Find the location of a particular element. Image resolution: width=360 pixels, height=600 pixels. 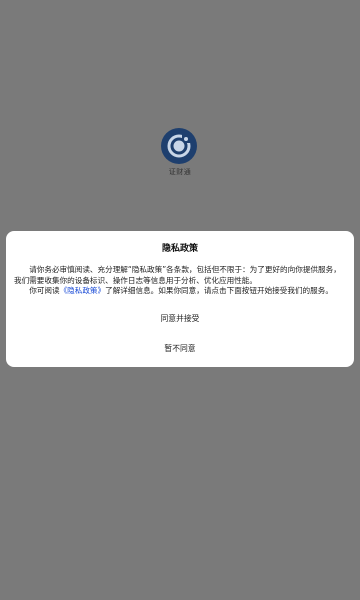

privacy-paragraph-2: 你可阅读《隐私政策》了解详细信息。如果你同意，请点击下面按钮开始接受我们的服务。 is located at coordinates (181, 291).